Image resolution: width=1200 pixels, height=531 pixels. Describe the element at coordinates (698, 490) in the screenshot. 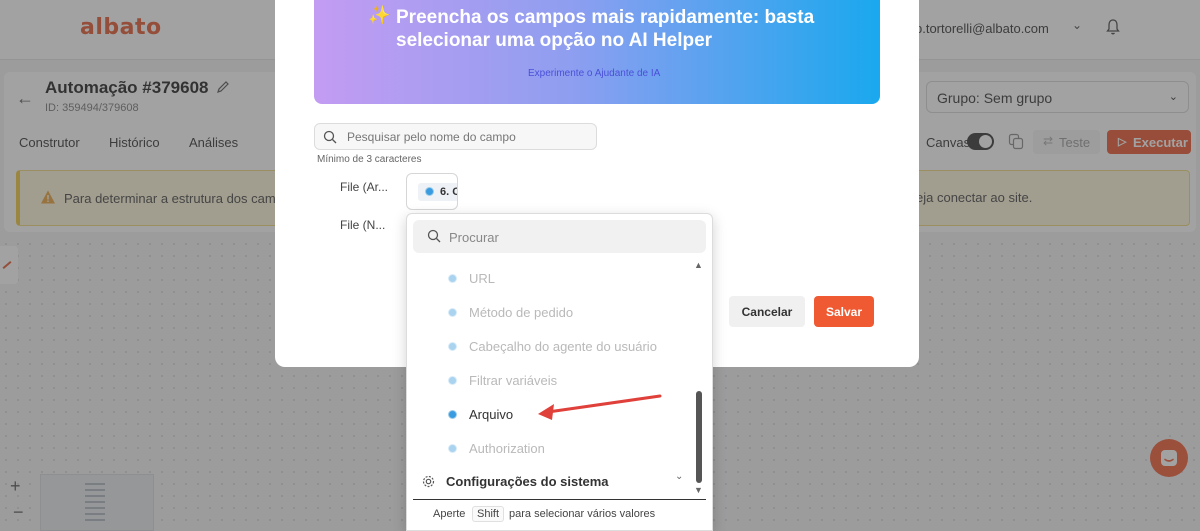

I see `scroll-down-arrow: ▼` at that location.